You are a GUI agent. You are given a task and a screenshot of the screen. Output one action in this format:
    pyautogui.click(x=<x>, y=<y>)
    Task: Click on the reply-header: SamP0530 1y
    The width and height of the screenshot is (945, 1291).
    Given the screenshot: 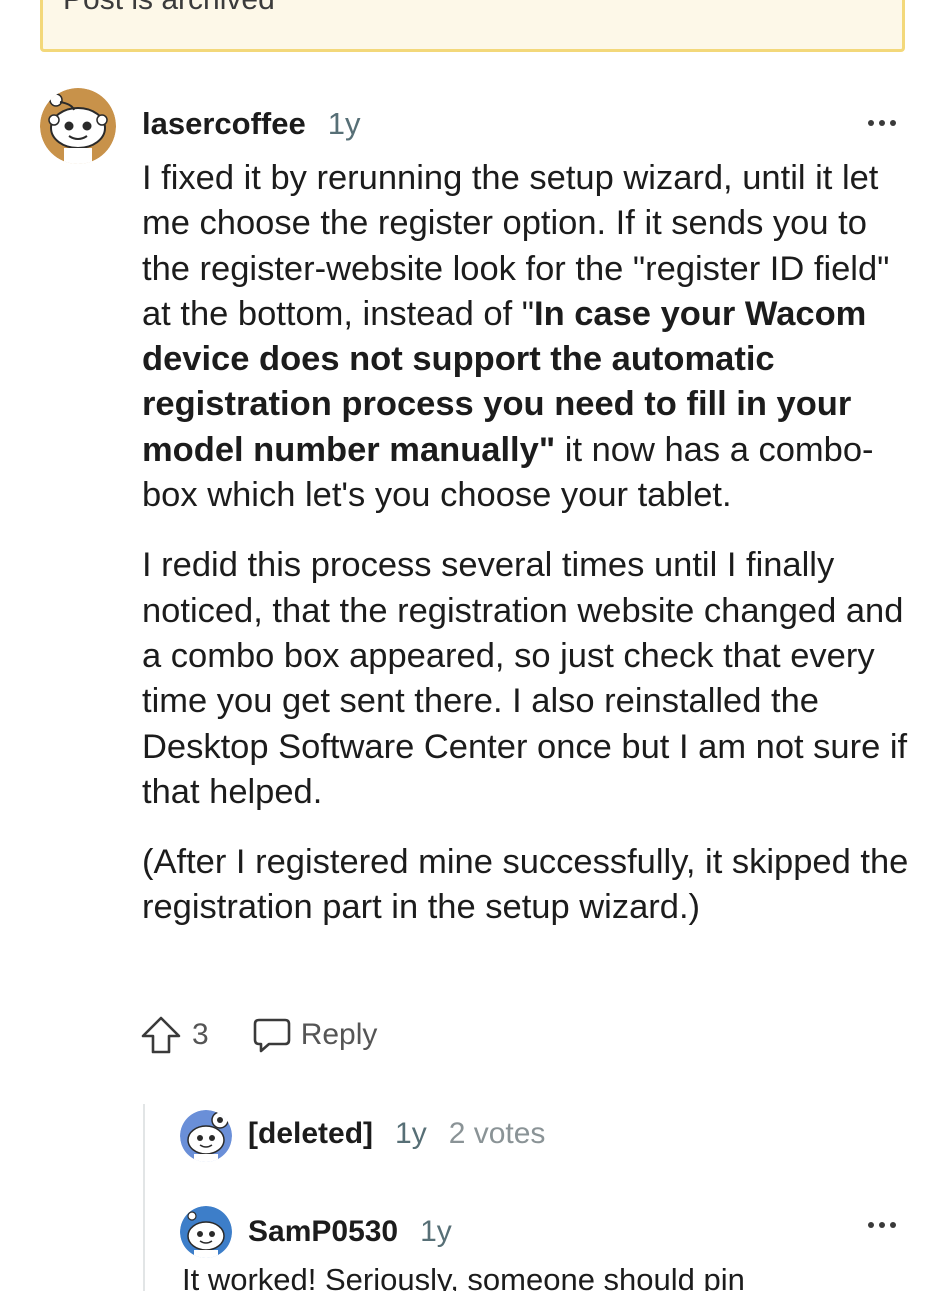 What is the action you would take?
    pyautogui.click(x=350, y=1232)
    